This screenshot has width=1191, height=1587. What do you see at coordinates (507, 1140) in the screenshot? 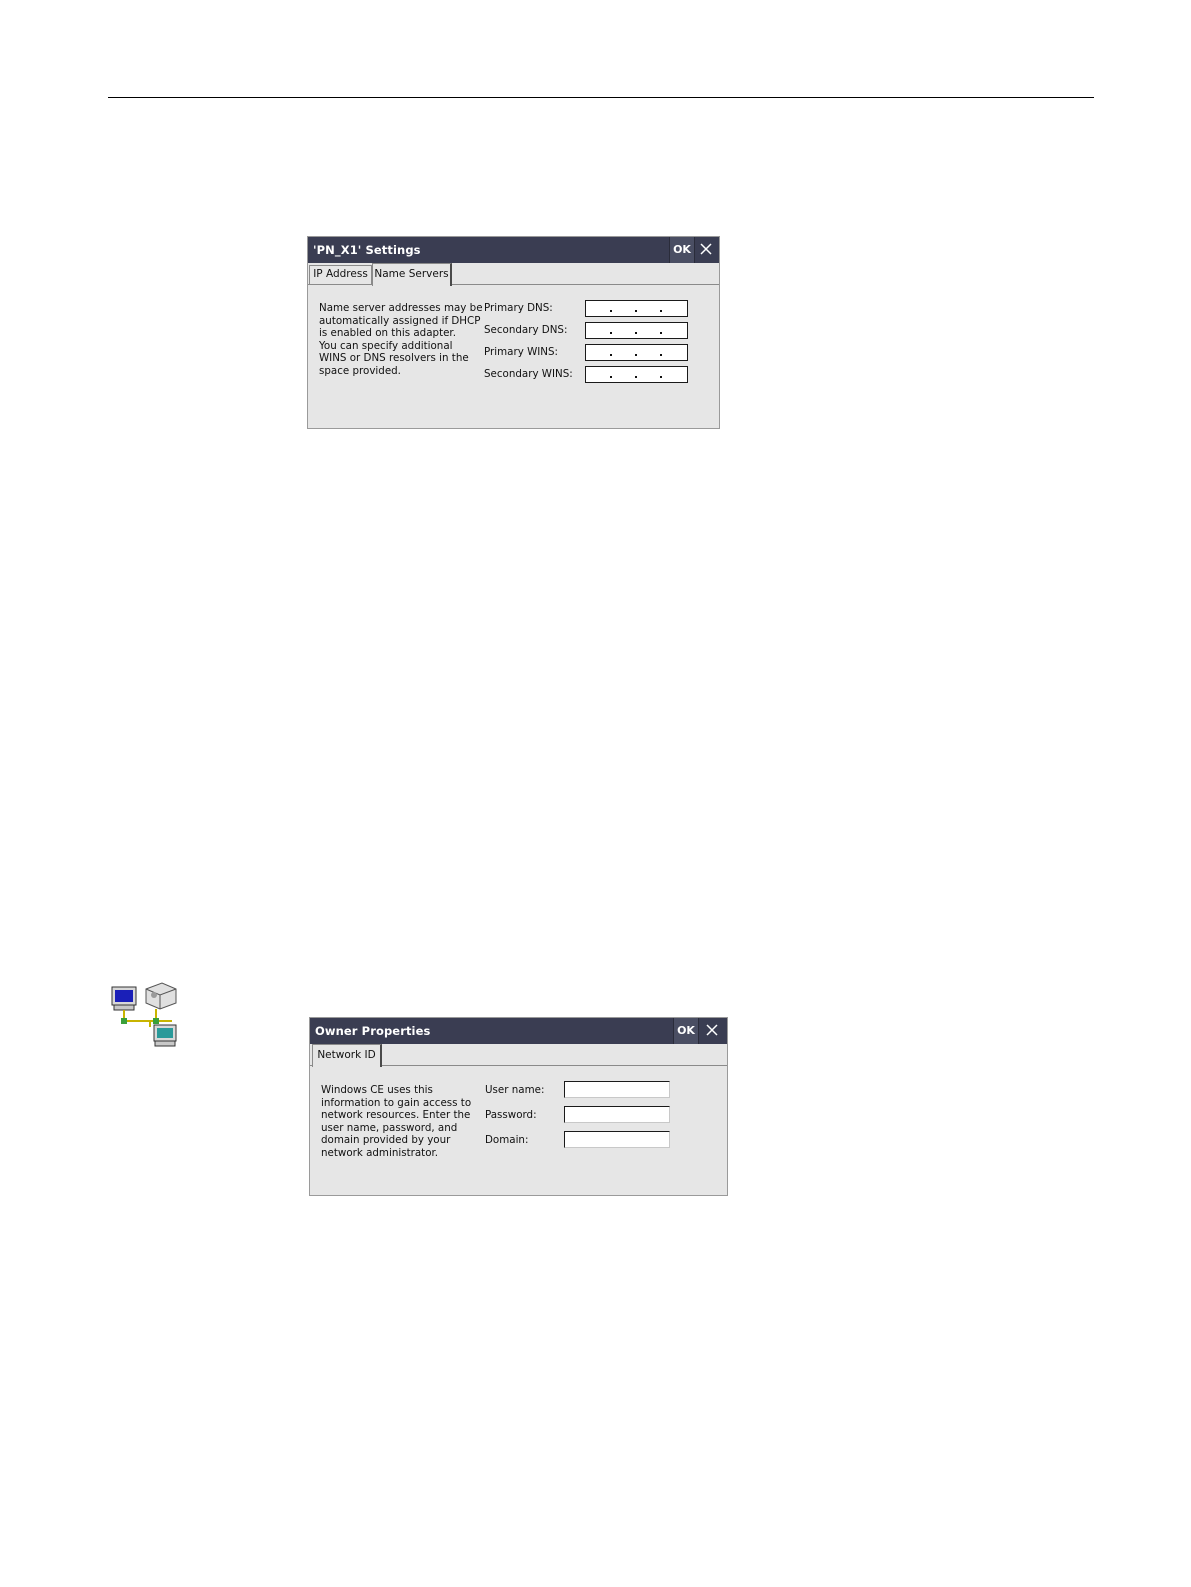
I see `domain-label: Domain:` at bounding box center [507, 1140].